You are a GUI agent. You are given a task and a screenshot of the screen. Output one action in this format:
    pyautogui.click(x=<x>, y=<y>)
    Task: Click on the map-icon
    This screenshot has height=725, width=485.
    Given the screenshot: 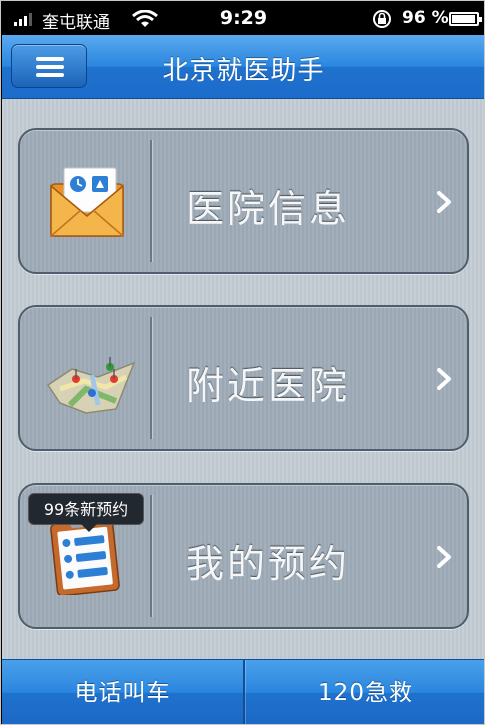 What is the action you would take?
    pyautogui.click(x=91, y=385)
    